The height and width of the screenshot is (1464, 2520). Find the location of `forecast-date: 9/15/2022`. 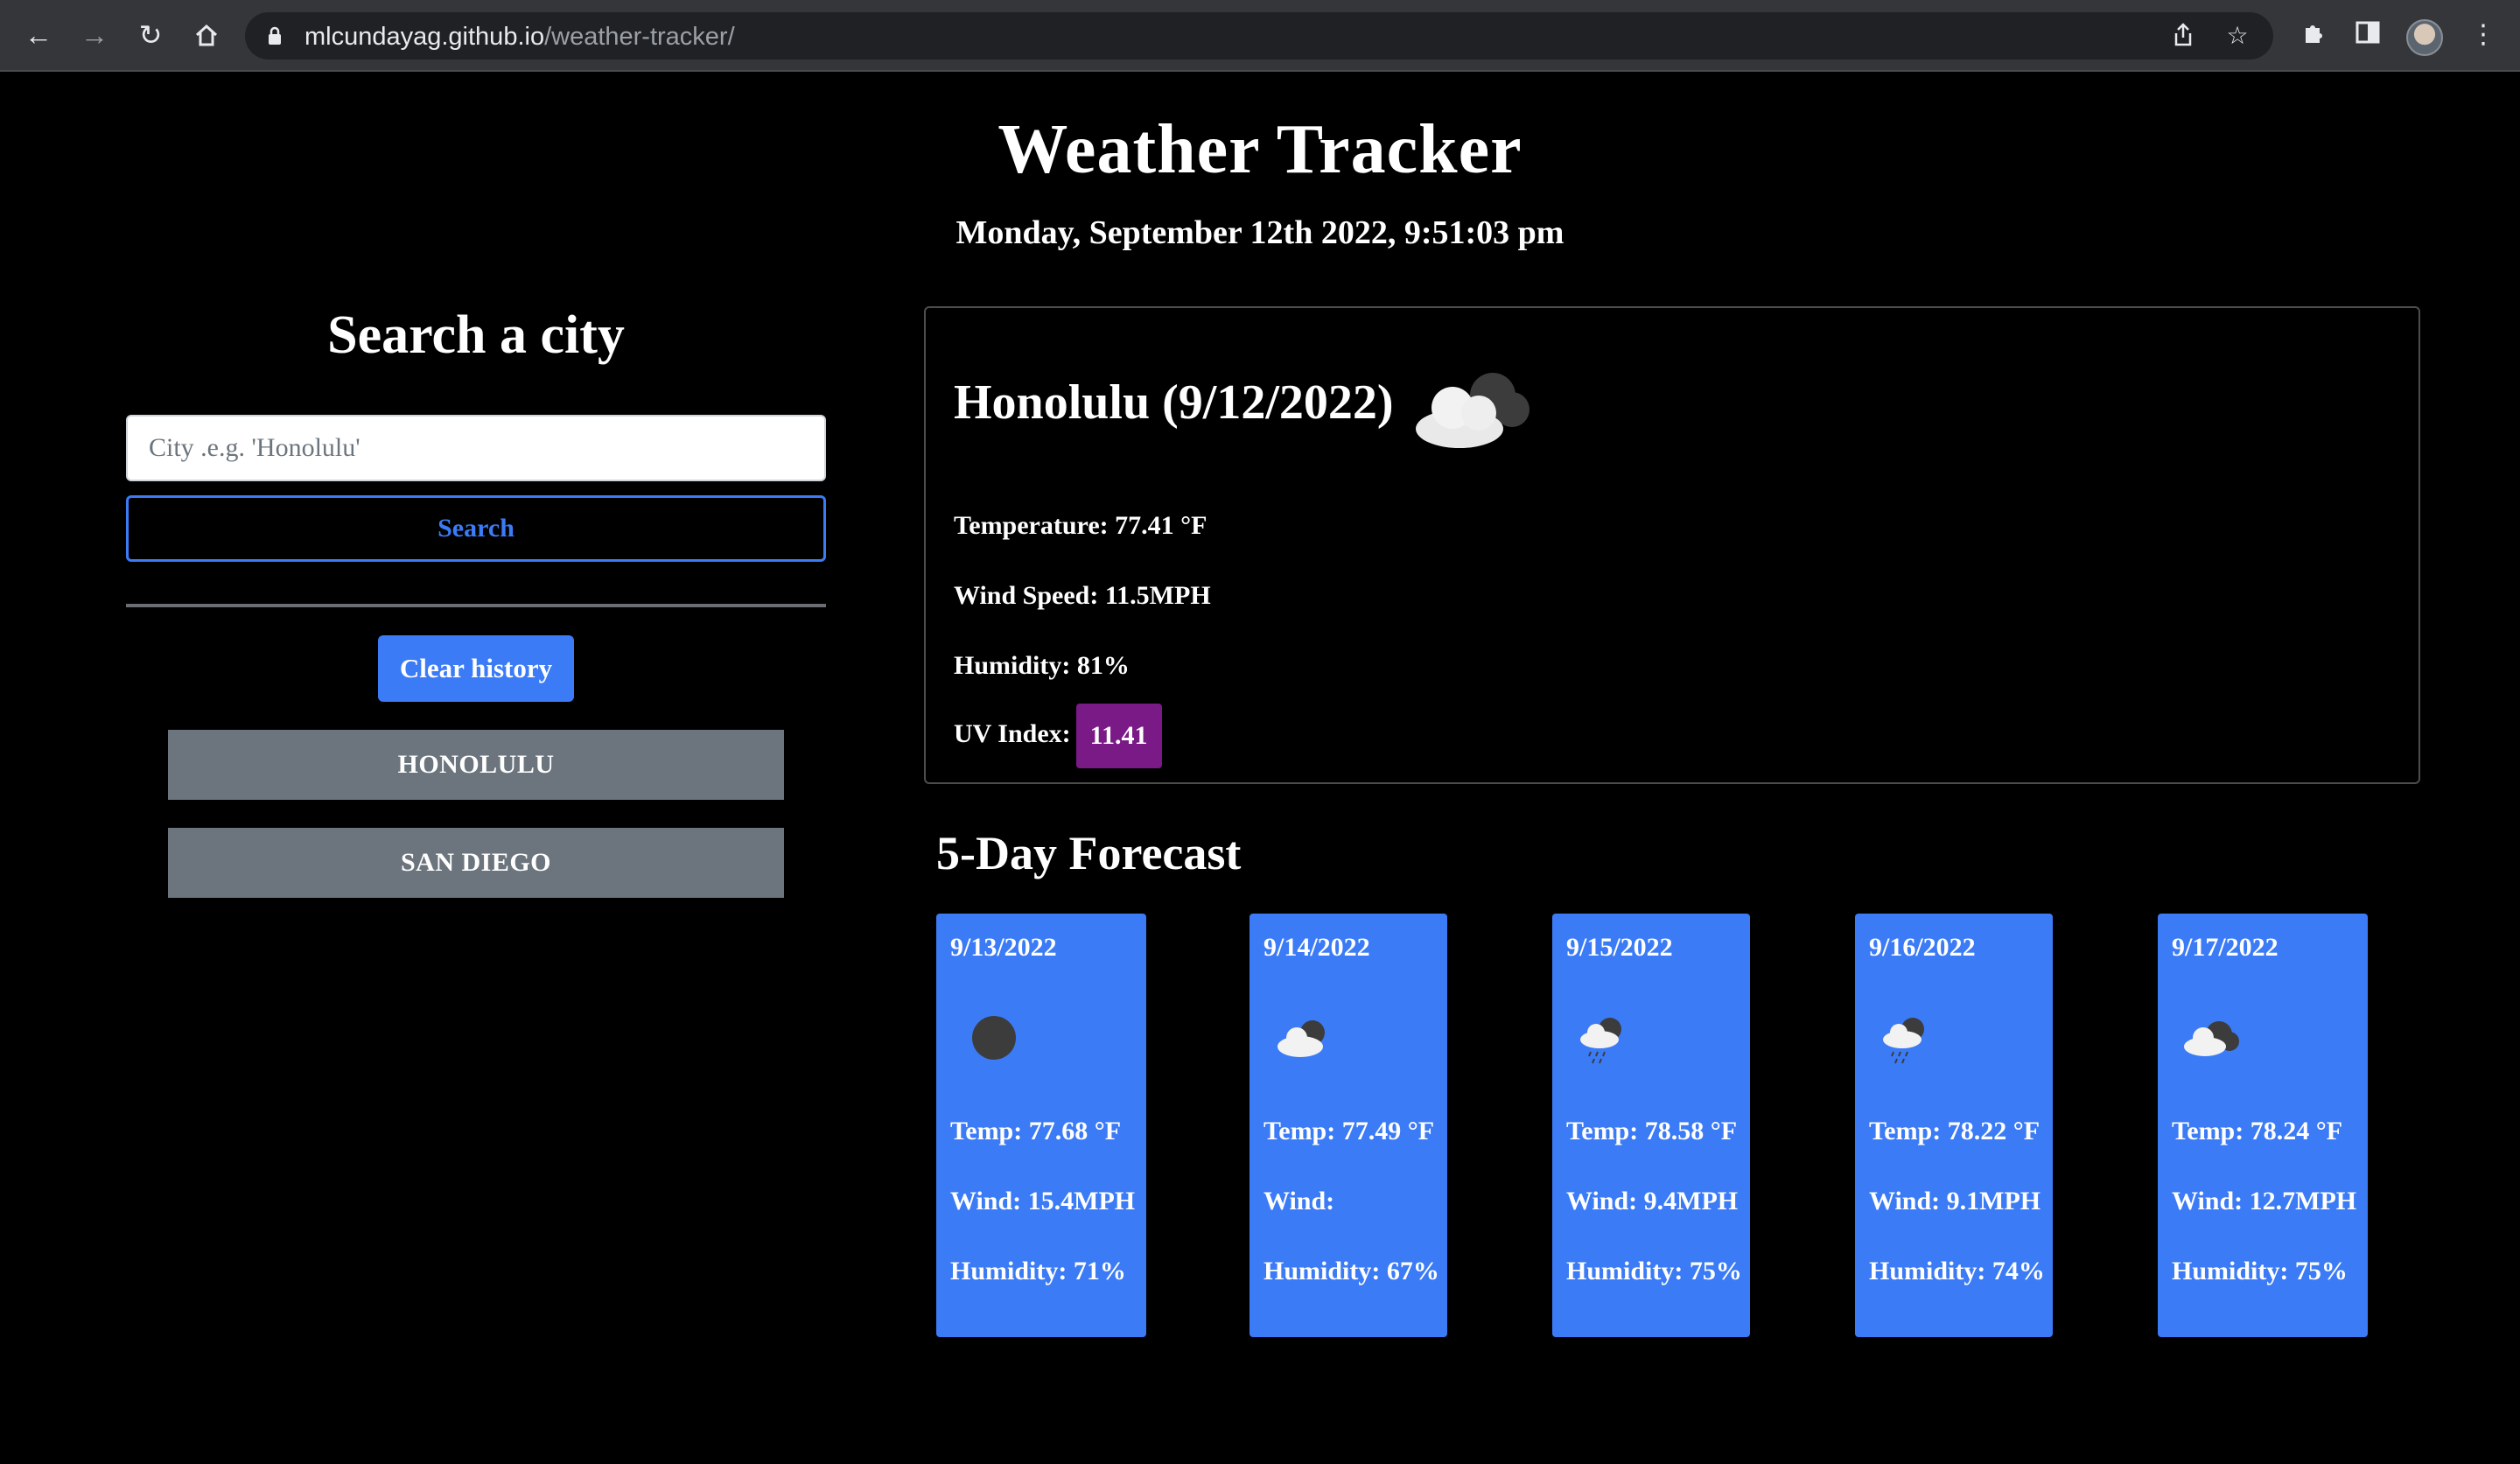

forecast-date: 9/15/2022 is located at coordinates (1619, 948).